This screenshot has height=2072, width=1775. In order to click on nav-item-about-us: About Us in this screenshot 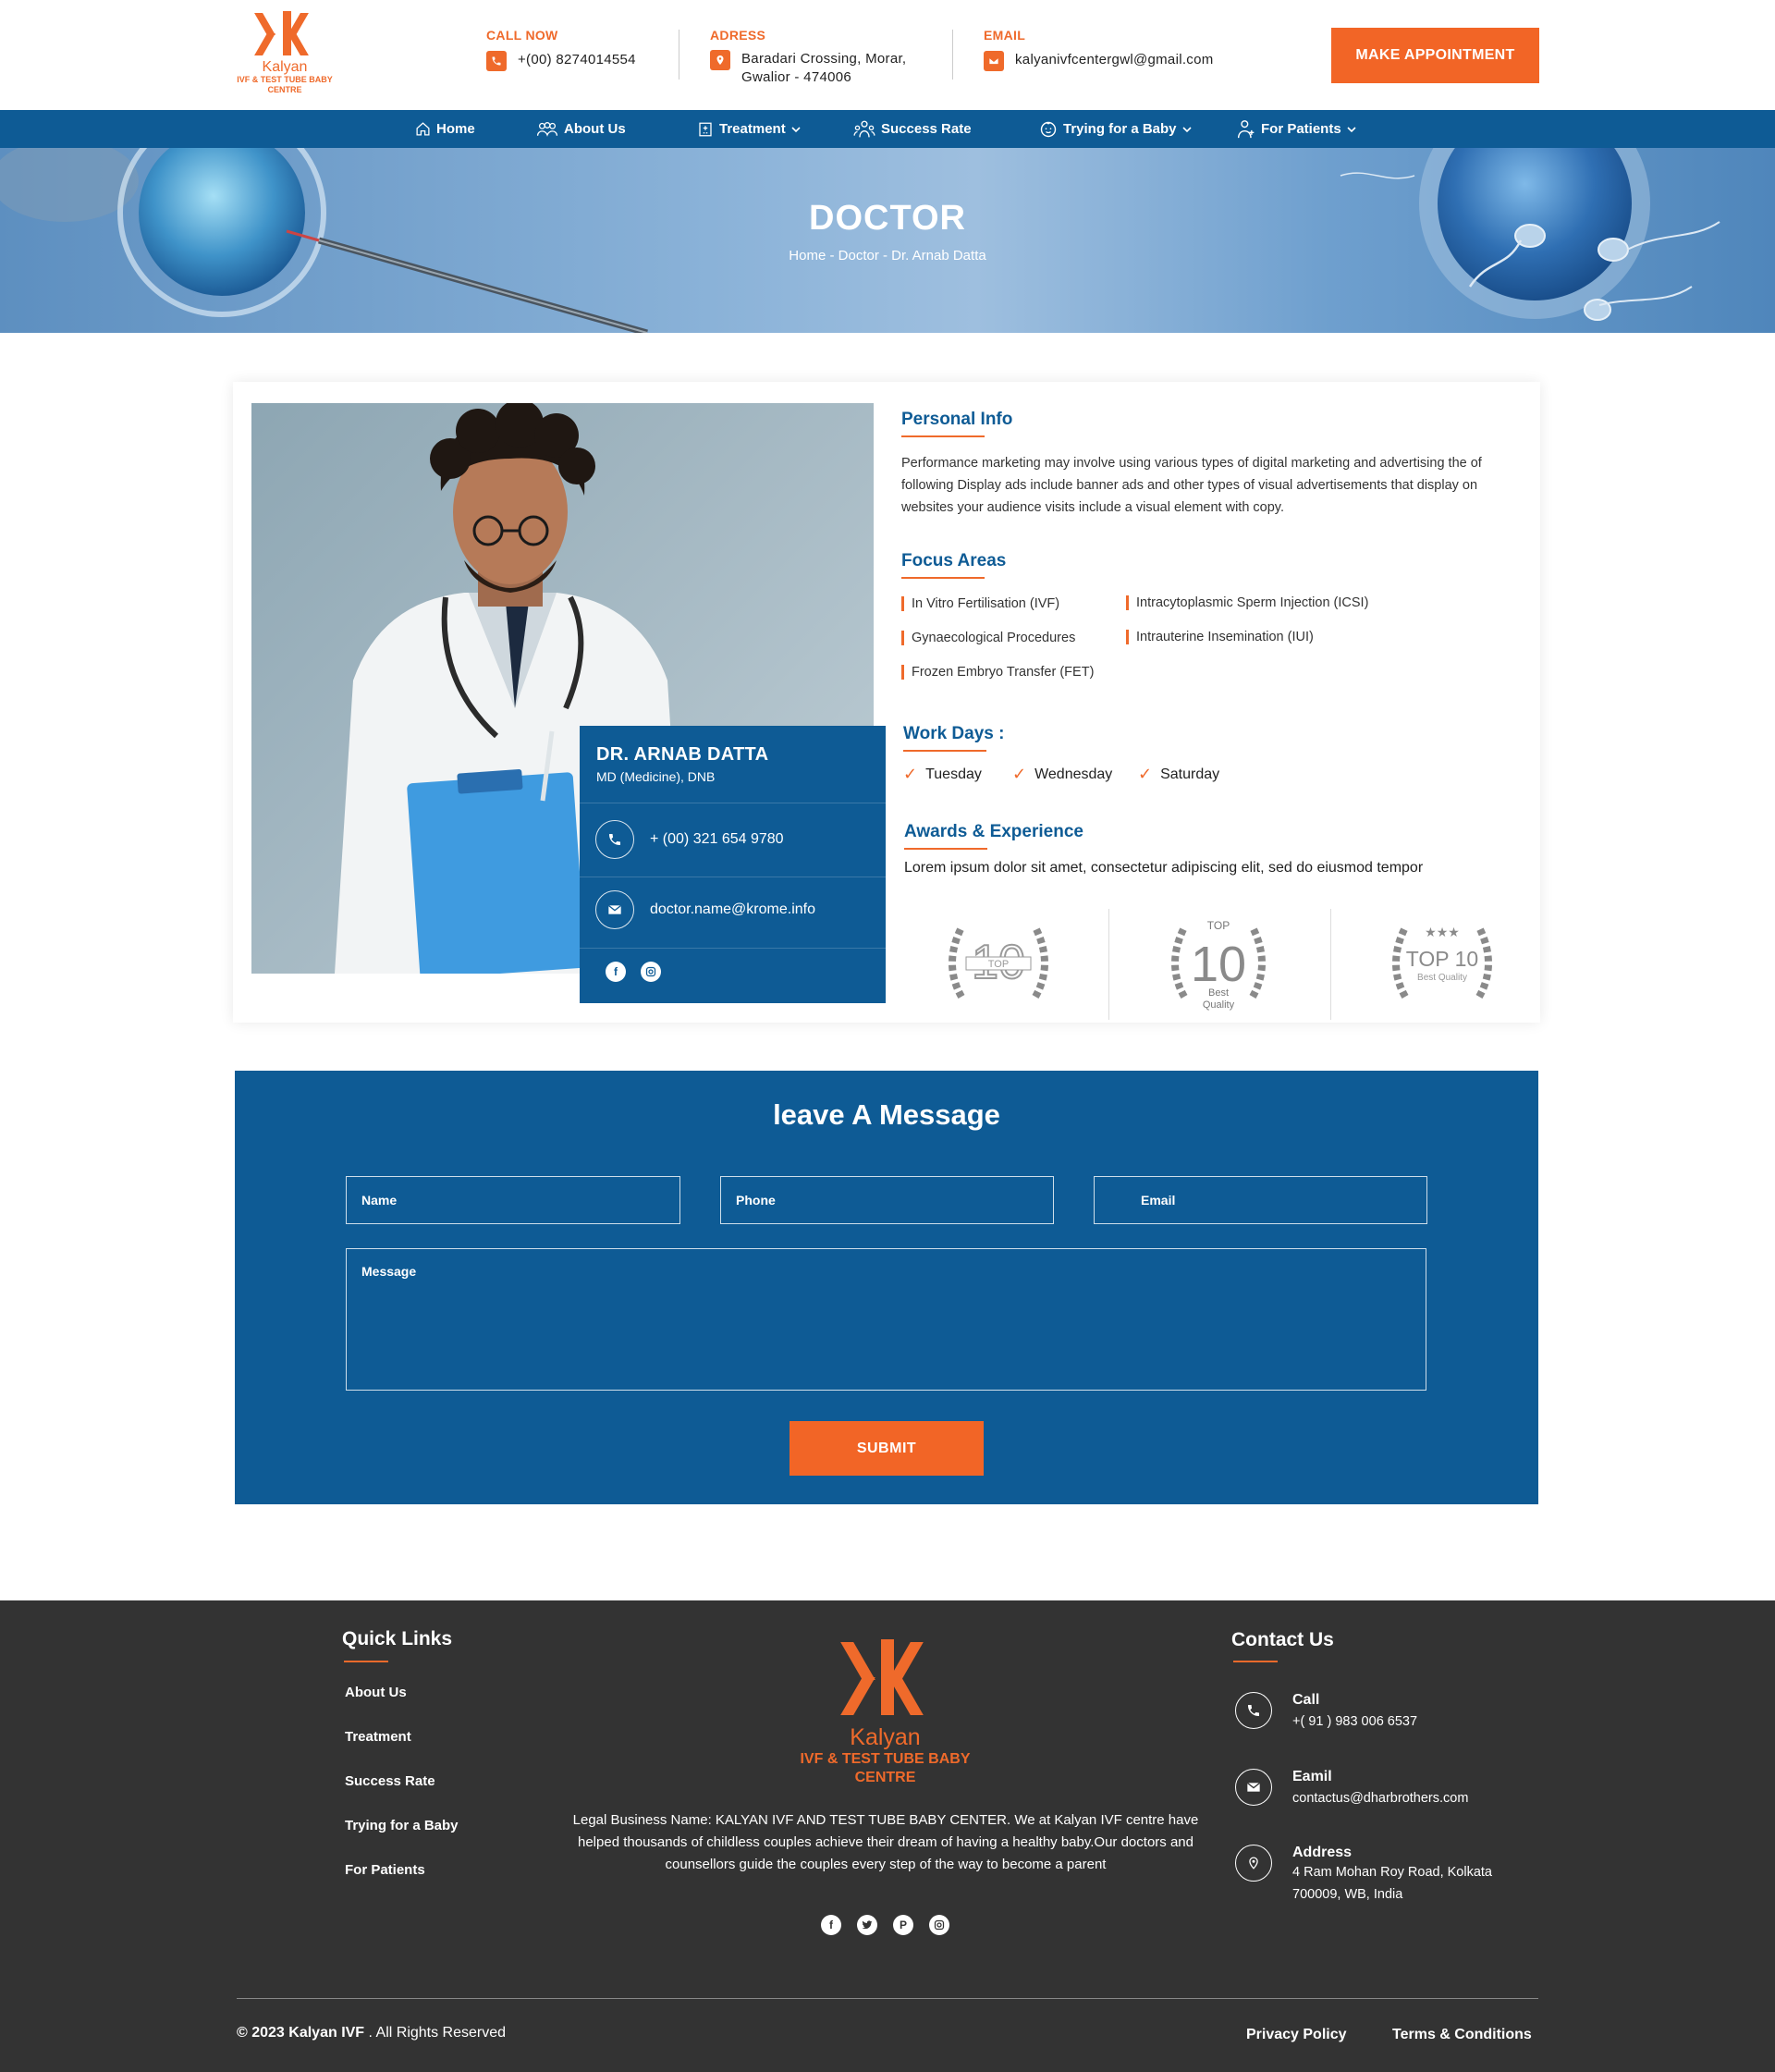, I will do `click(581, 129)`.